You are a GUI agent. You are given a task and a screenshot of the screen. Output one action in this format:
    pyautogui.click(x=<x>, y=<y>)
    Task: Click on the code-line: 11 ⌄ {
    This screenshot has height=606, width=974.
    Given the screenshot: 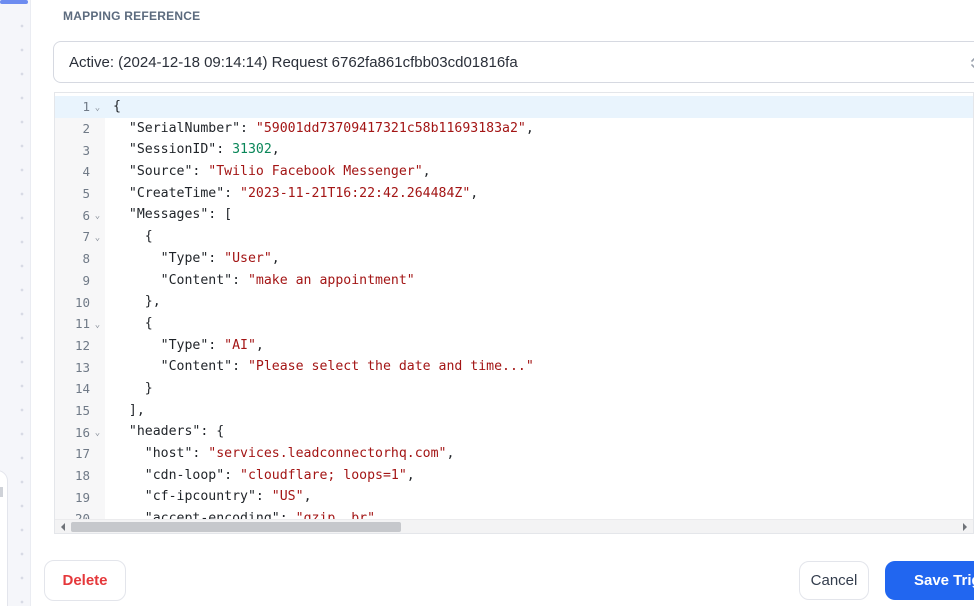 What is the action you would take?
    pyautogui.click(x=514, y=323)
    